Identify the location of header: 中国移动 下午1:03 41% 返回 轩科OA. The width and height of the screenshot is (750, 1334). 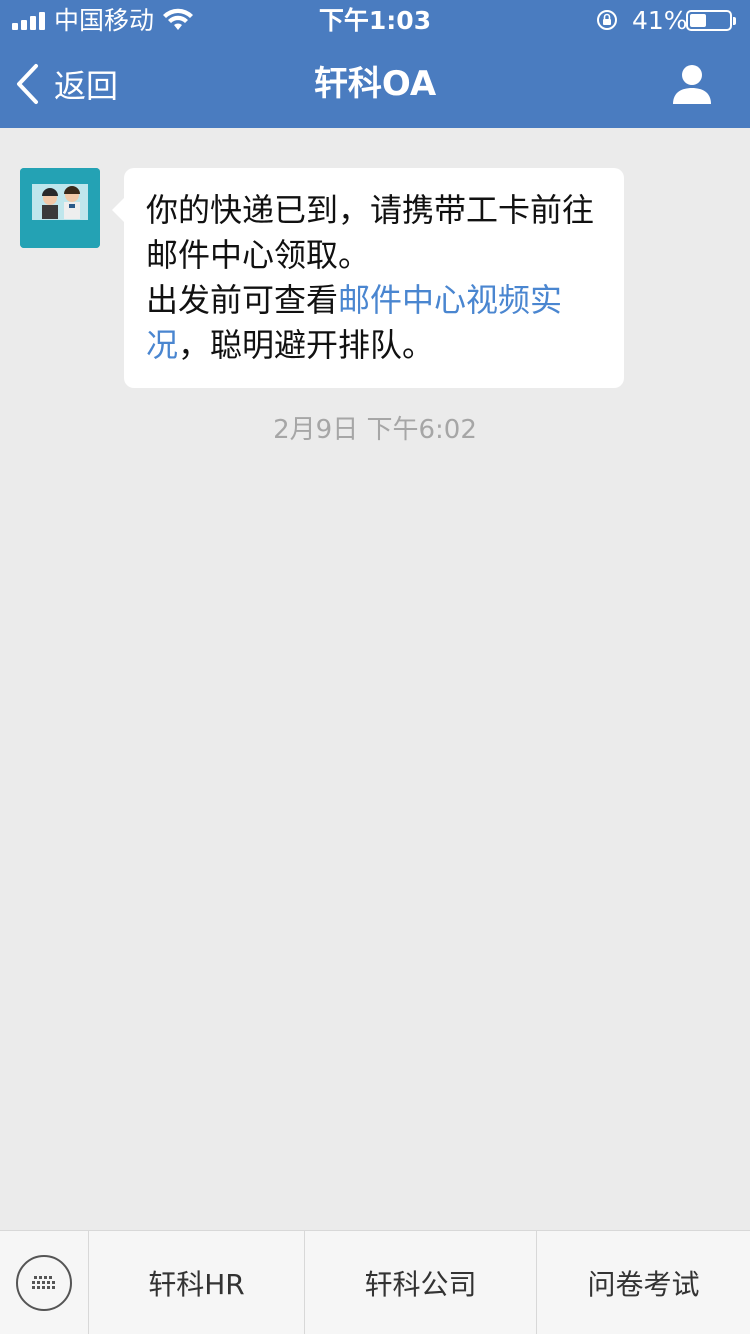
(375, 64).